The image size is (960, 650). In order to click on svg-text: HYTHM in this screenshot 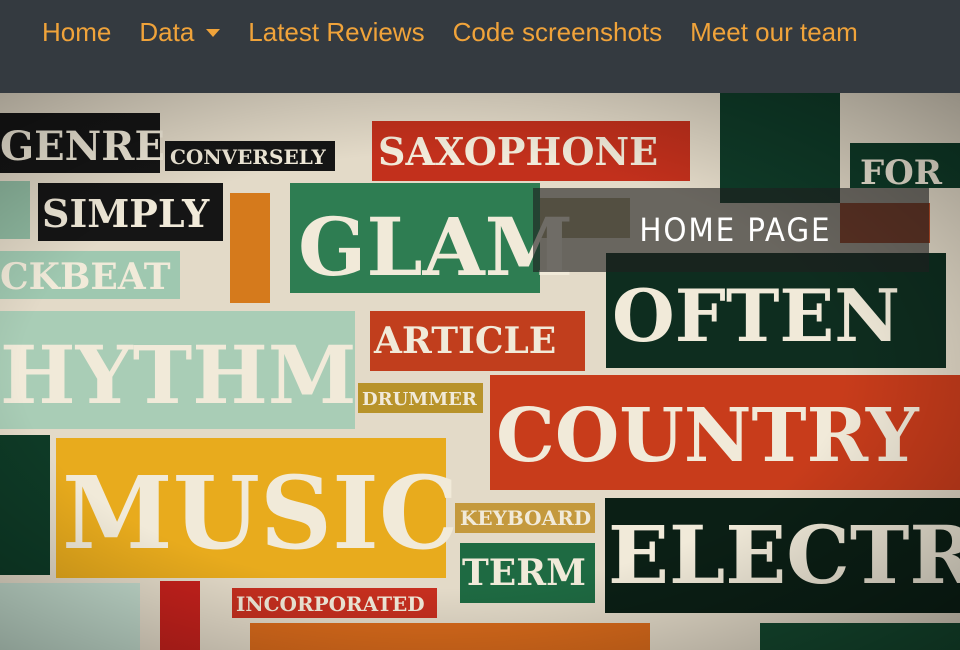, I will do `click(178, 375)`.